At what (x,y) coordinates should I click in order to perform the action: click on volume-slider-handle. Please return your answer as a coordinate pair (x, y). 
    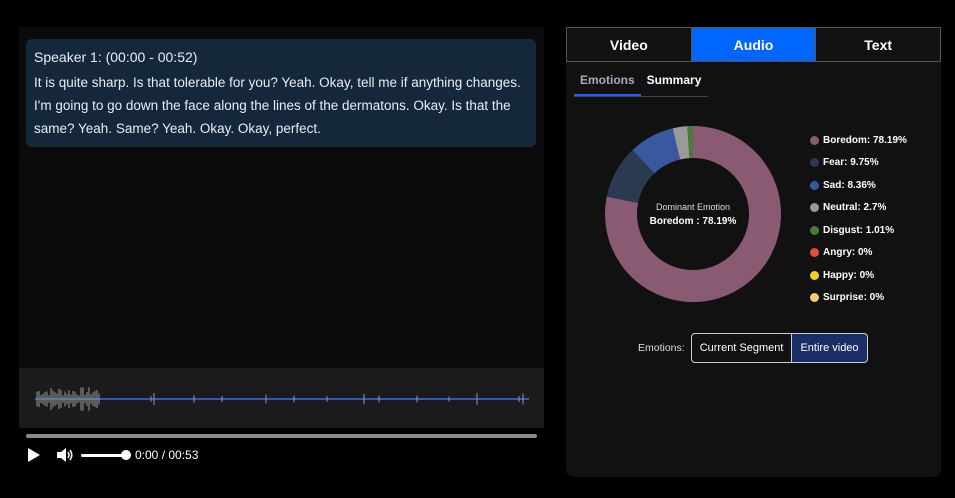
    Looking at the image, I should click on (126, 455).